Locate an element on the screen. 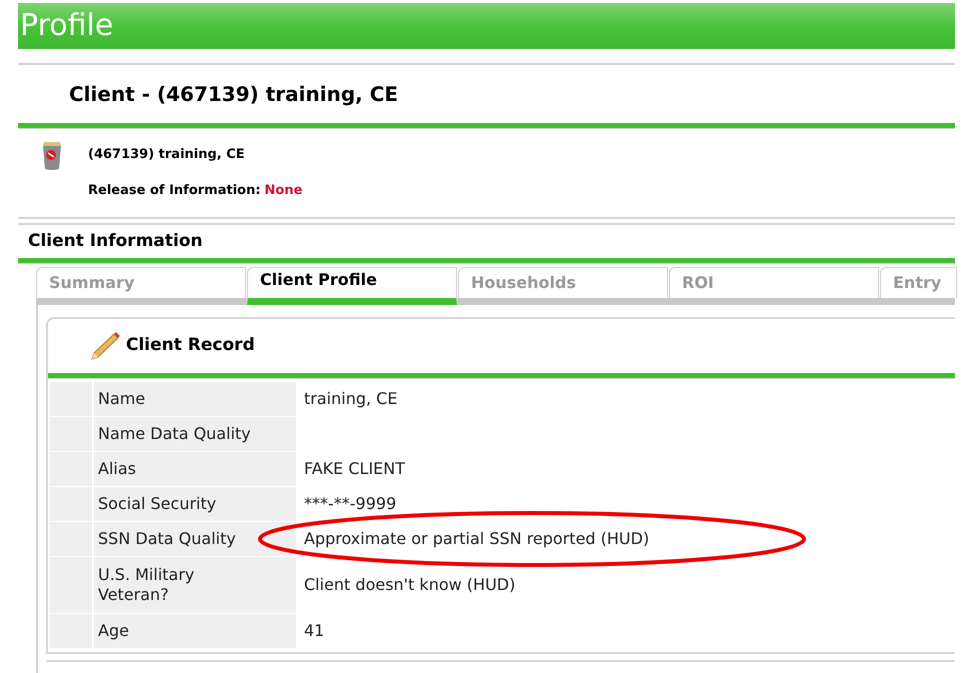 This screenshot has width=968, height=673. field-value: Client doesn't know (HUD) is located at coordinates (410, 585).